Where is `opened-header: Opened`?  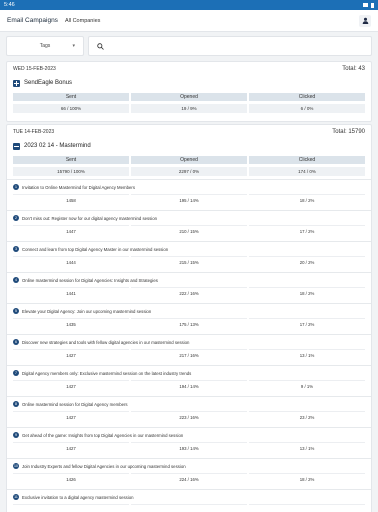 opened-header: Opened is located at coordinates (189, 160).